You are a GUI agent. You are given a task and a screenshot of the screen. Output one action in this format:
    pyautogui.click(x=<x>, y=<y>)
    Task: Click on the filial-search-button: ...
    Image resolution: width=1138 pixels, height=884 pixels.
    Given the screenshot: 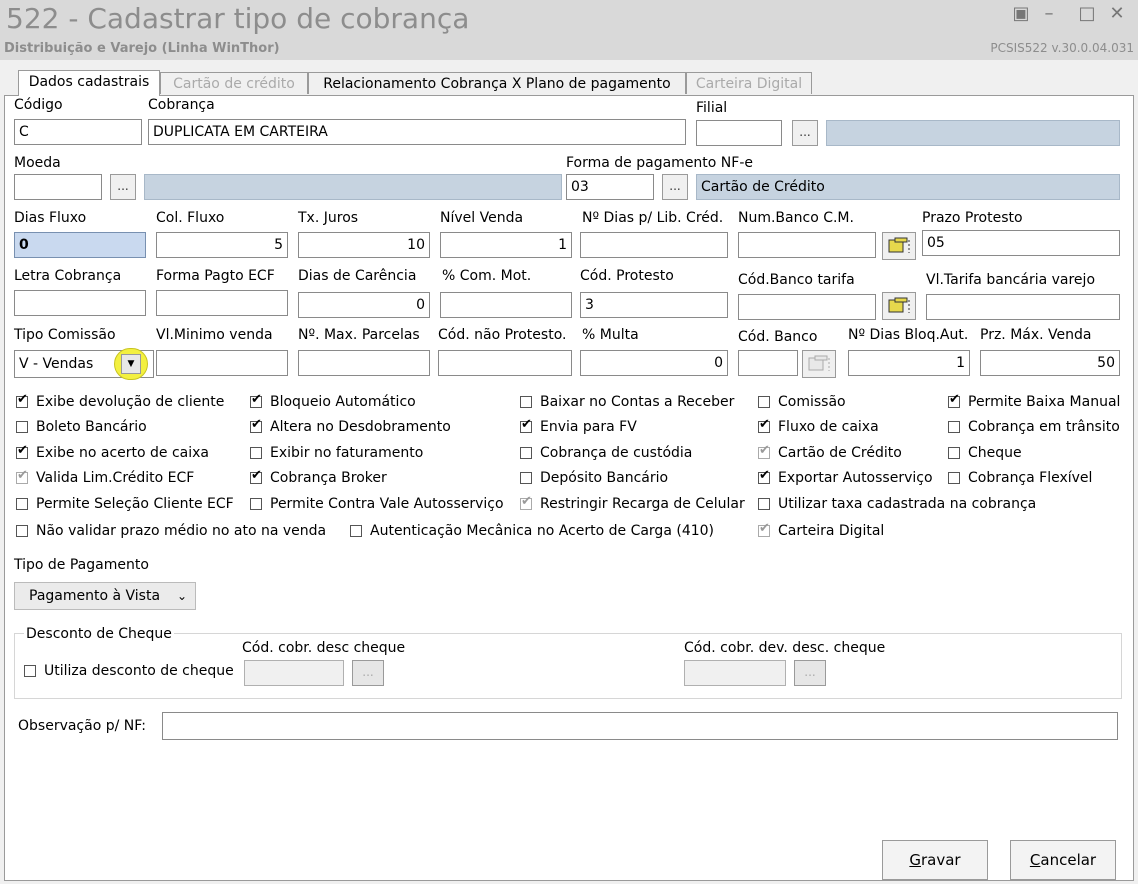 What is the action you would take?
    pyautogui.click(x=805, y=133)
    